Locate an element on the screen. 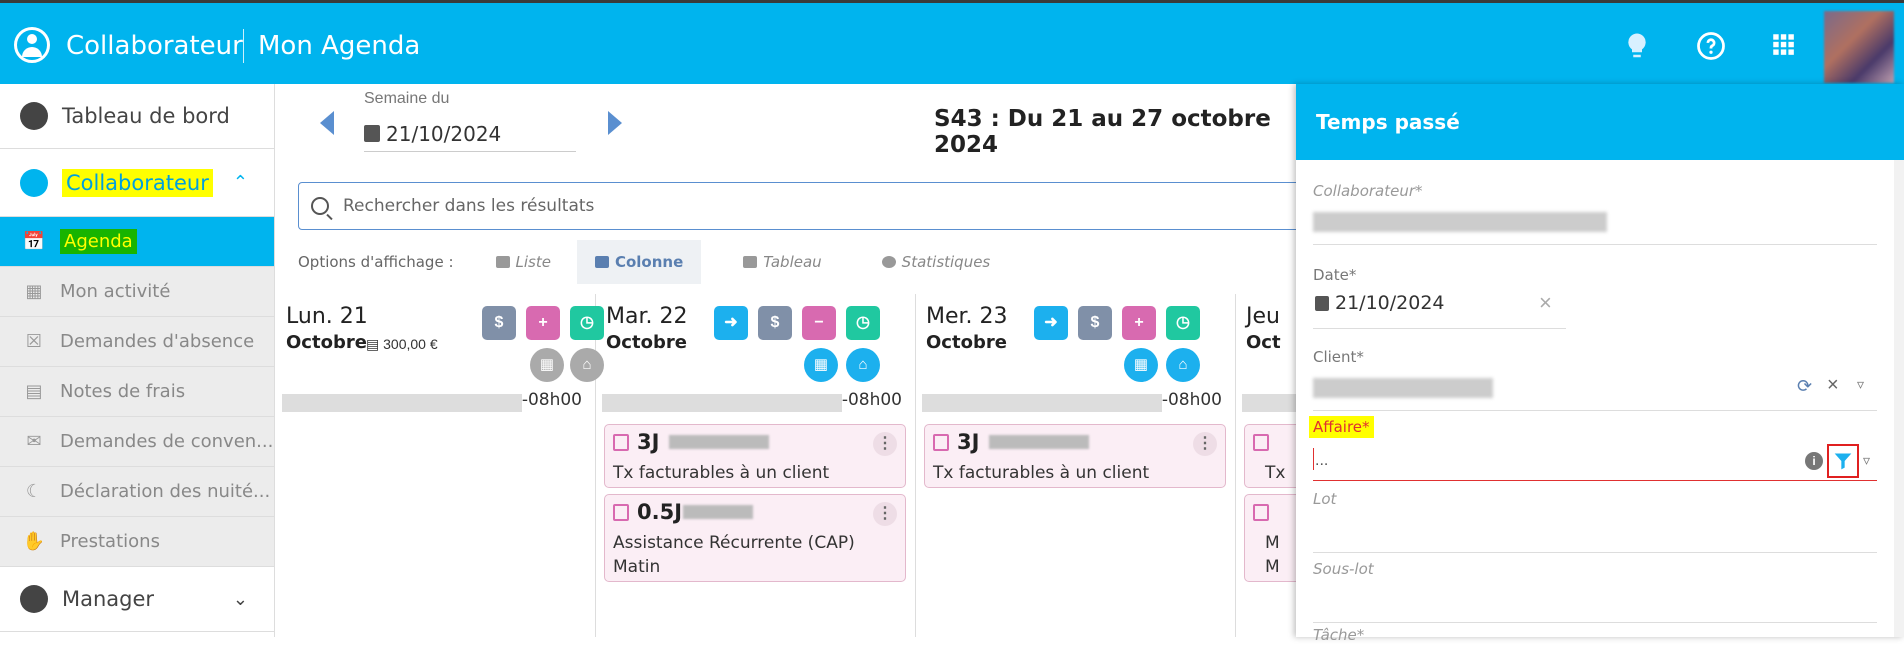 This screenshot has height=646, width=1904. option-statistiques: Statistiques is located at coordinates (936, 262).